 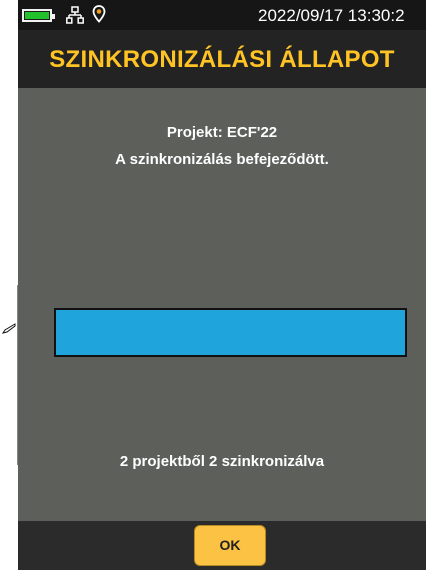 I want to click on arrow-pointer-icon, so click(x=9, y=328).